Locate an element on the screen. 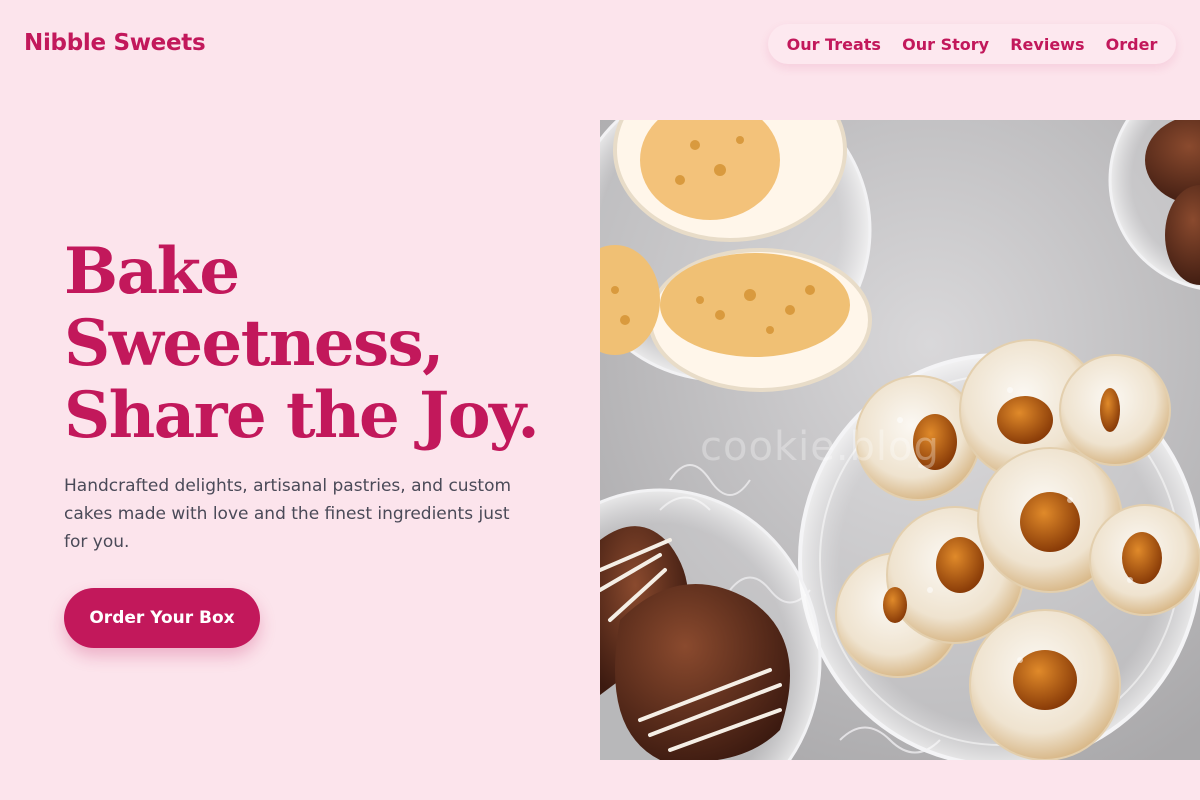  nav-item-reviews: Reviews is located at coordinates (1047, 44).